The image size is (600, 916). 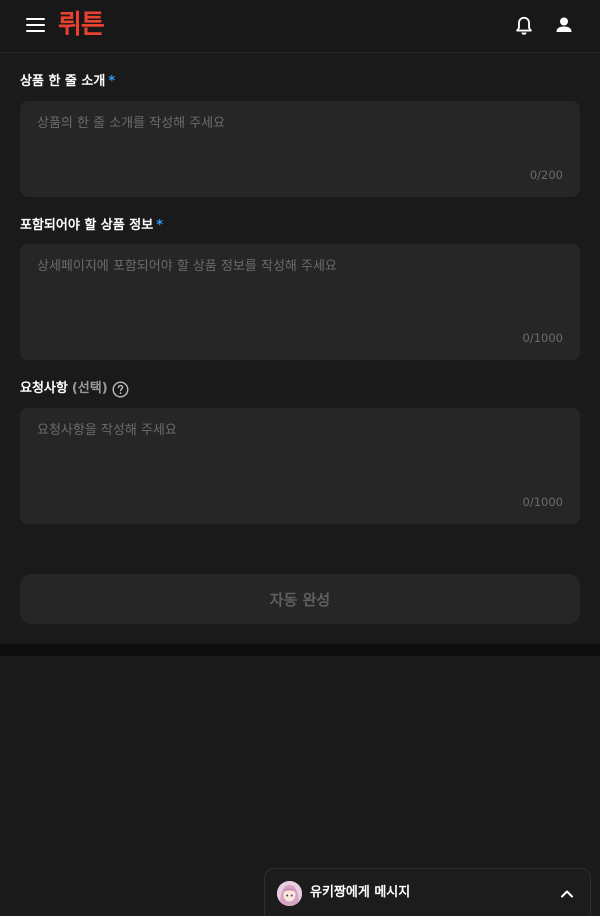 What do you see at coordinates (44, 388) in the screenshot?
I see `request-label-text: 요청사항` at bounding box center [44, 388].